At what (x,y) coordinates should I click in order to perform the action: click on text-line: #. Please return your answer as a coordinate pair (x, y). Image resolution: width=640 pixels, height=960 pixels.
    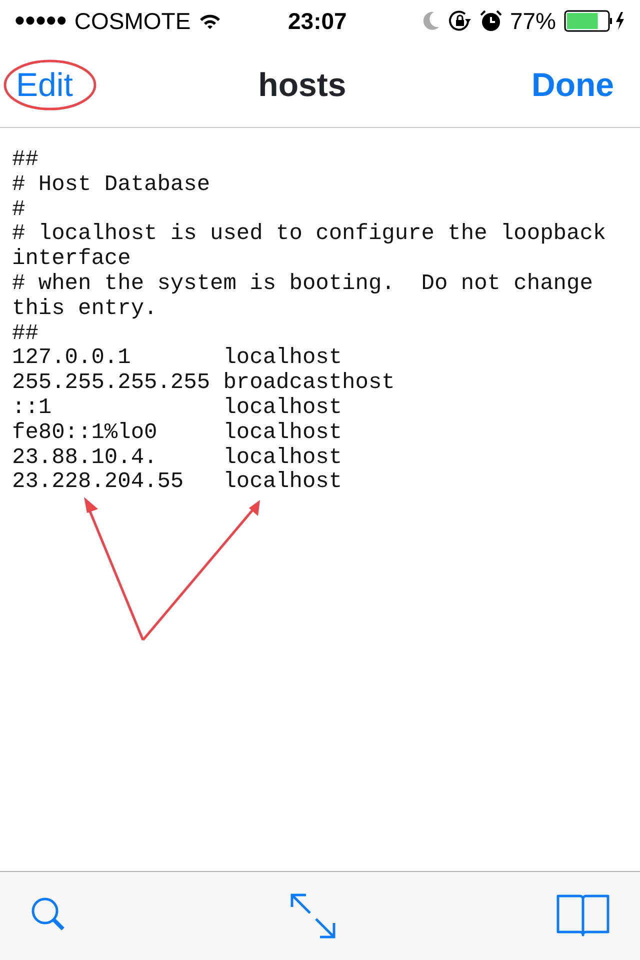
    Looking at the image, I should click on (19, 210).